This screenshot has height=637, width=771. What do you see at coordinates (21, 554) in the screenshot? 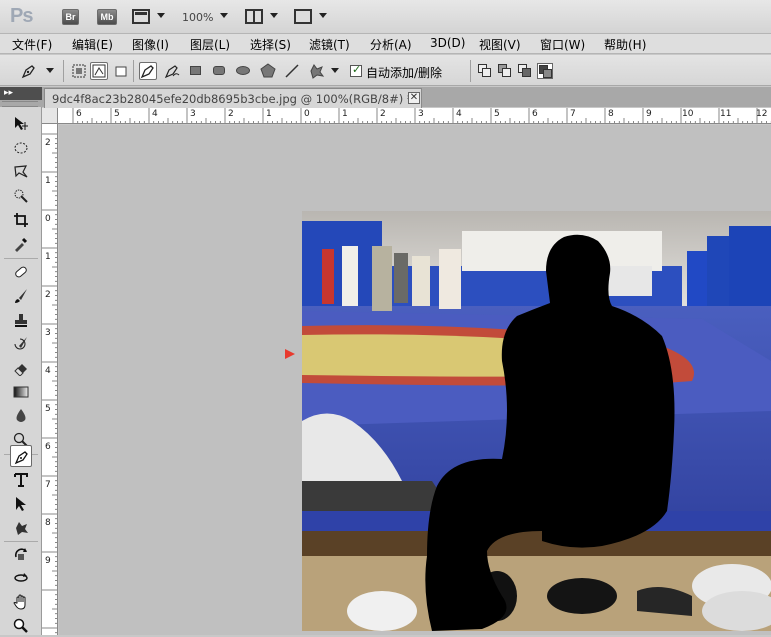
I see `3d-rotate-tool-icon` at bounding box center [21, 554].